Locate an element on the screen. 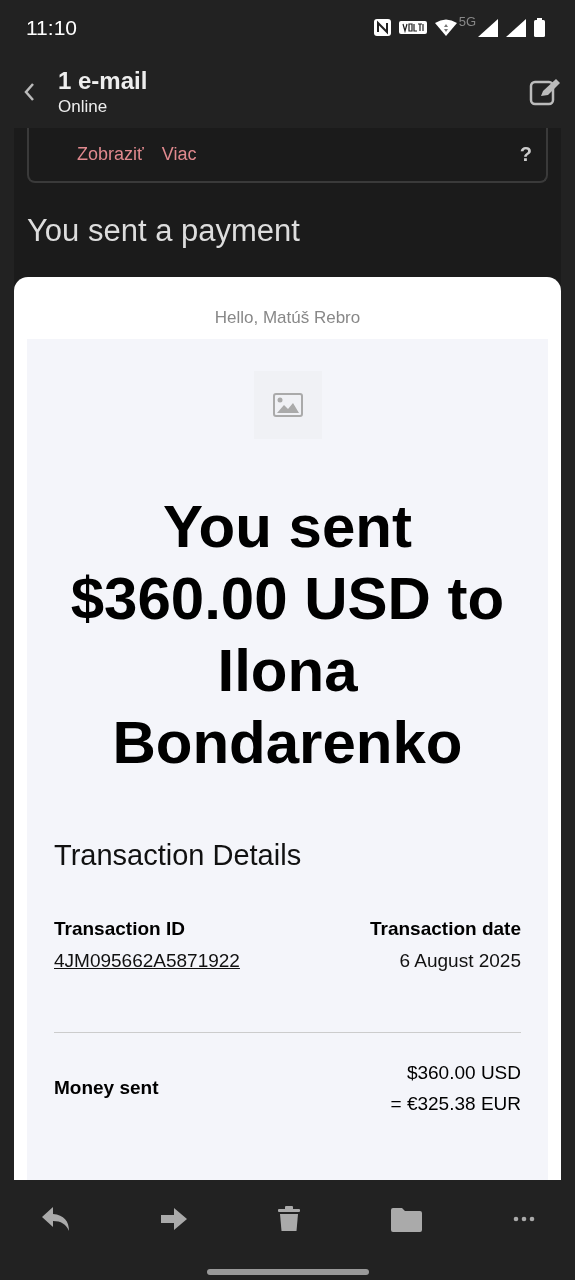  more-button is located at coordinates (524, 1219).